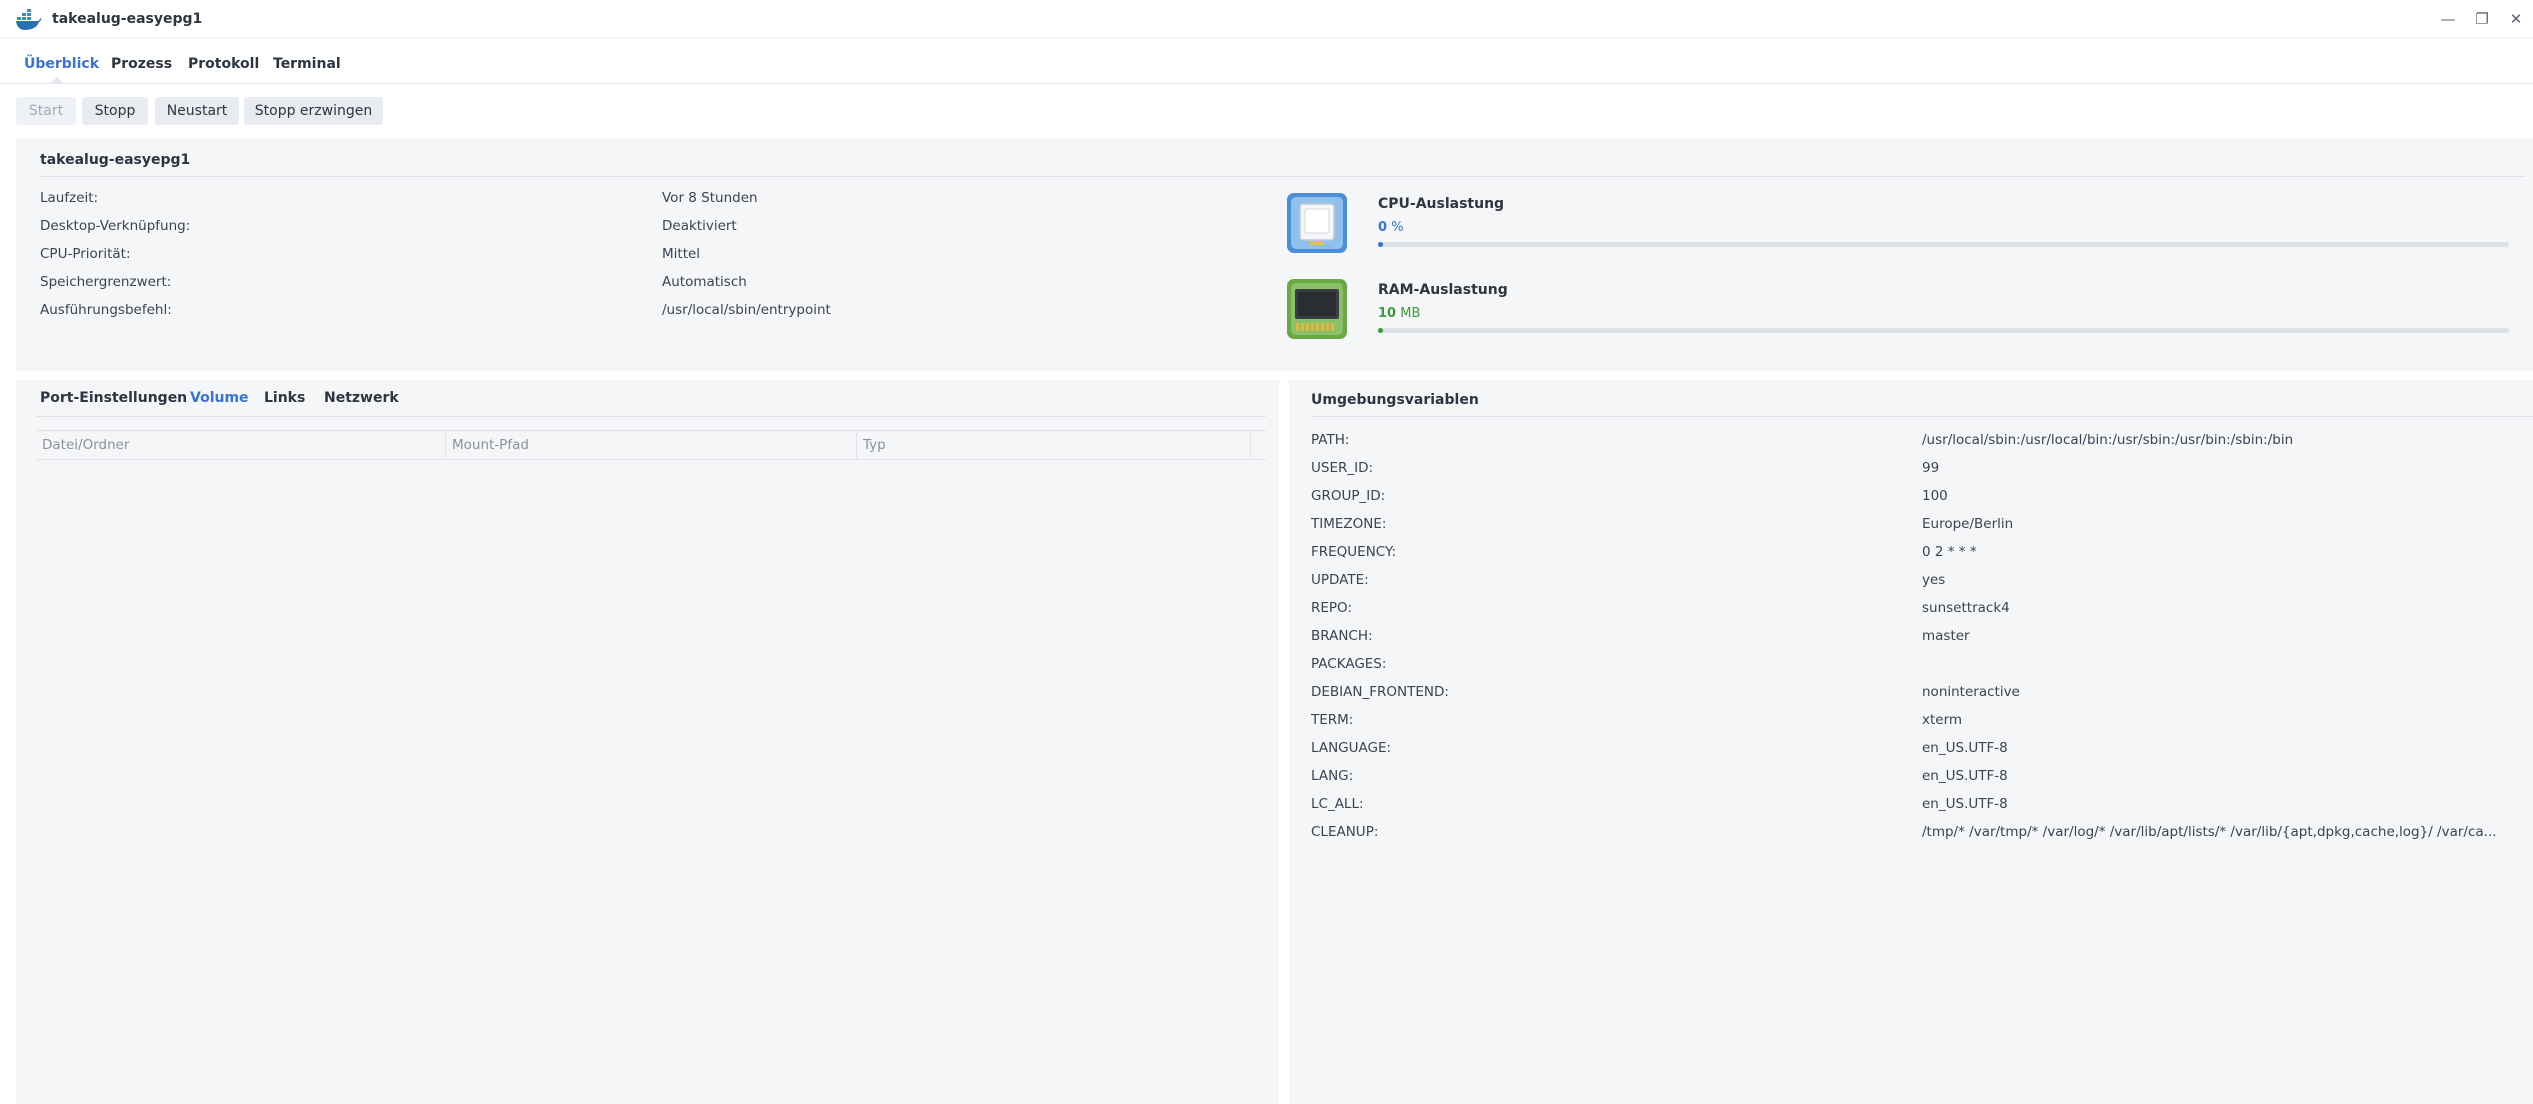 The height and width of the screenshot is (1104, 2533). What do you see at coordinates (127, 19) in the screenshot?
I see `window-title: takealug-easyepg1` at bounding box center [127, 19].